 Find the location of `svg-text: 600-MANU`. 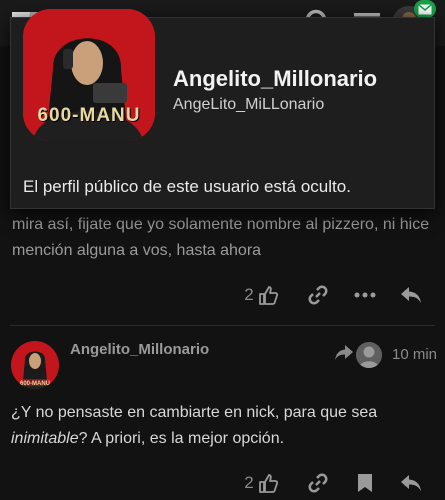

svg-text: 600-MANU is located at coordinates (35, 384).